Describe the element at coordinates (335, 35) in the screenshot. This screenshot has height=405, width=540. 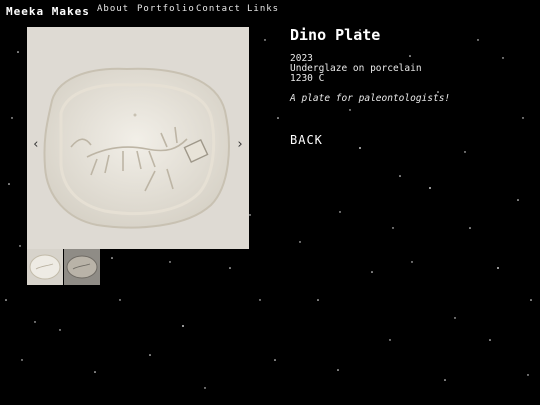
I see `artwork-title: Dino Plate` at that location.